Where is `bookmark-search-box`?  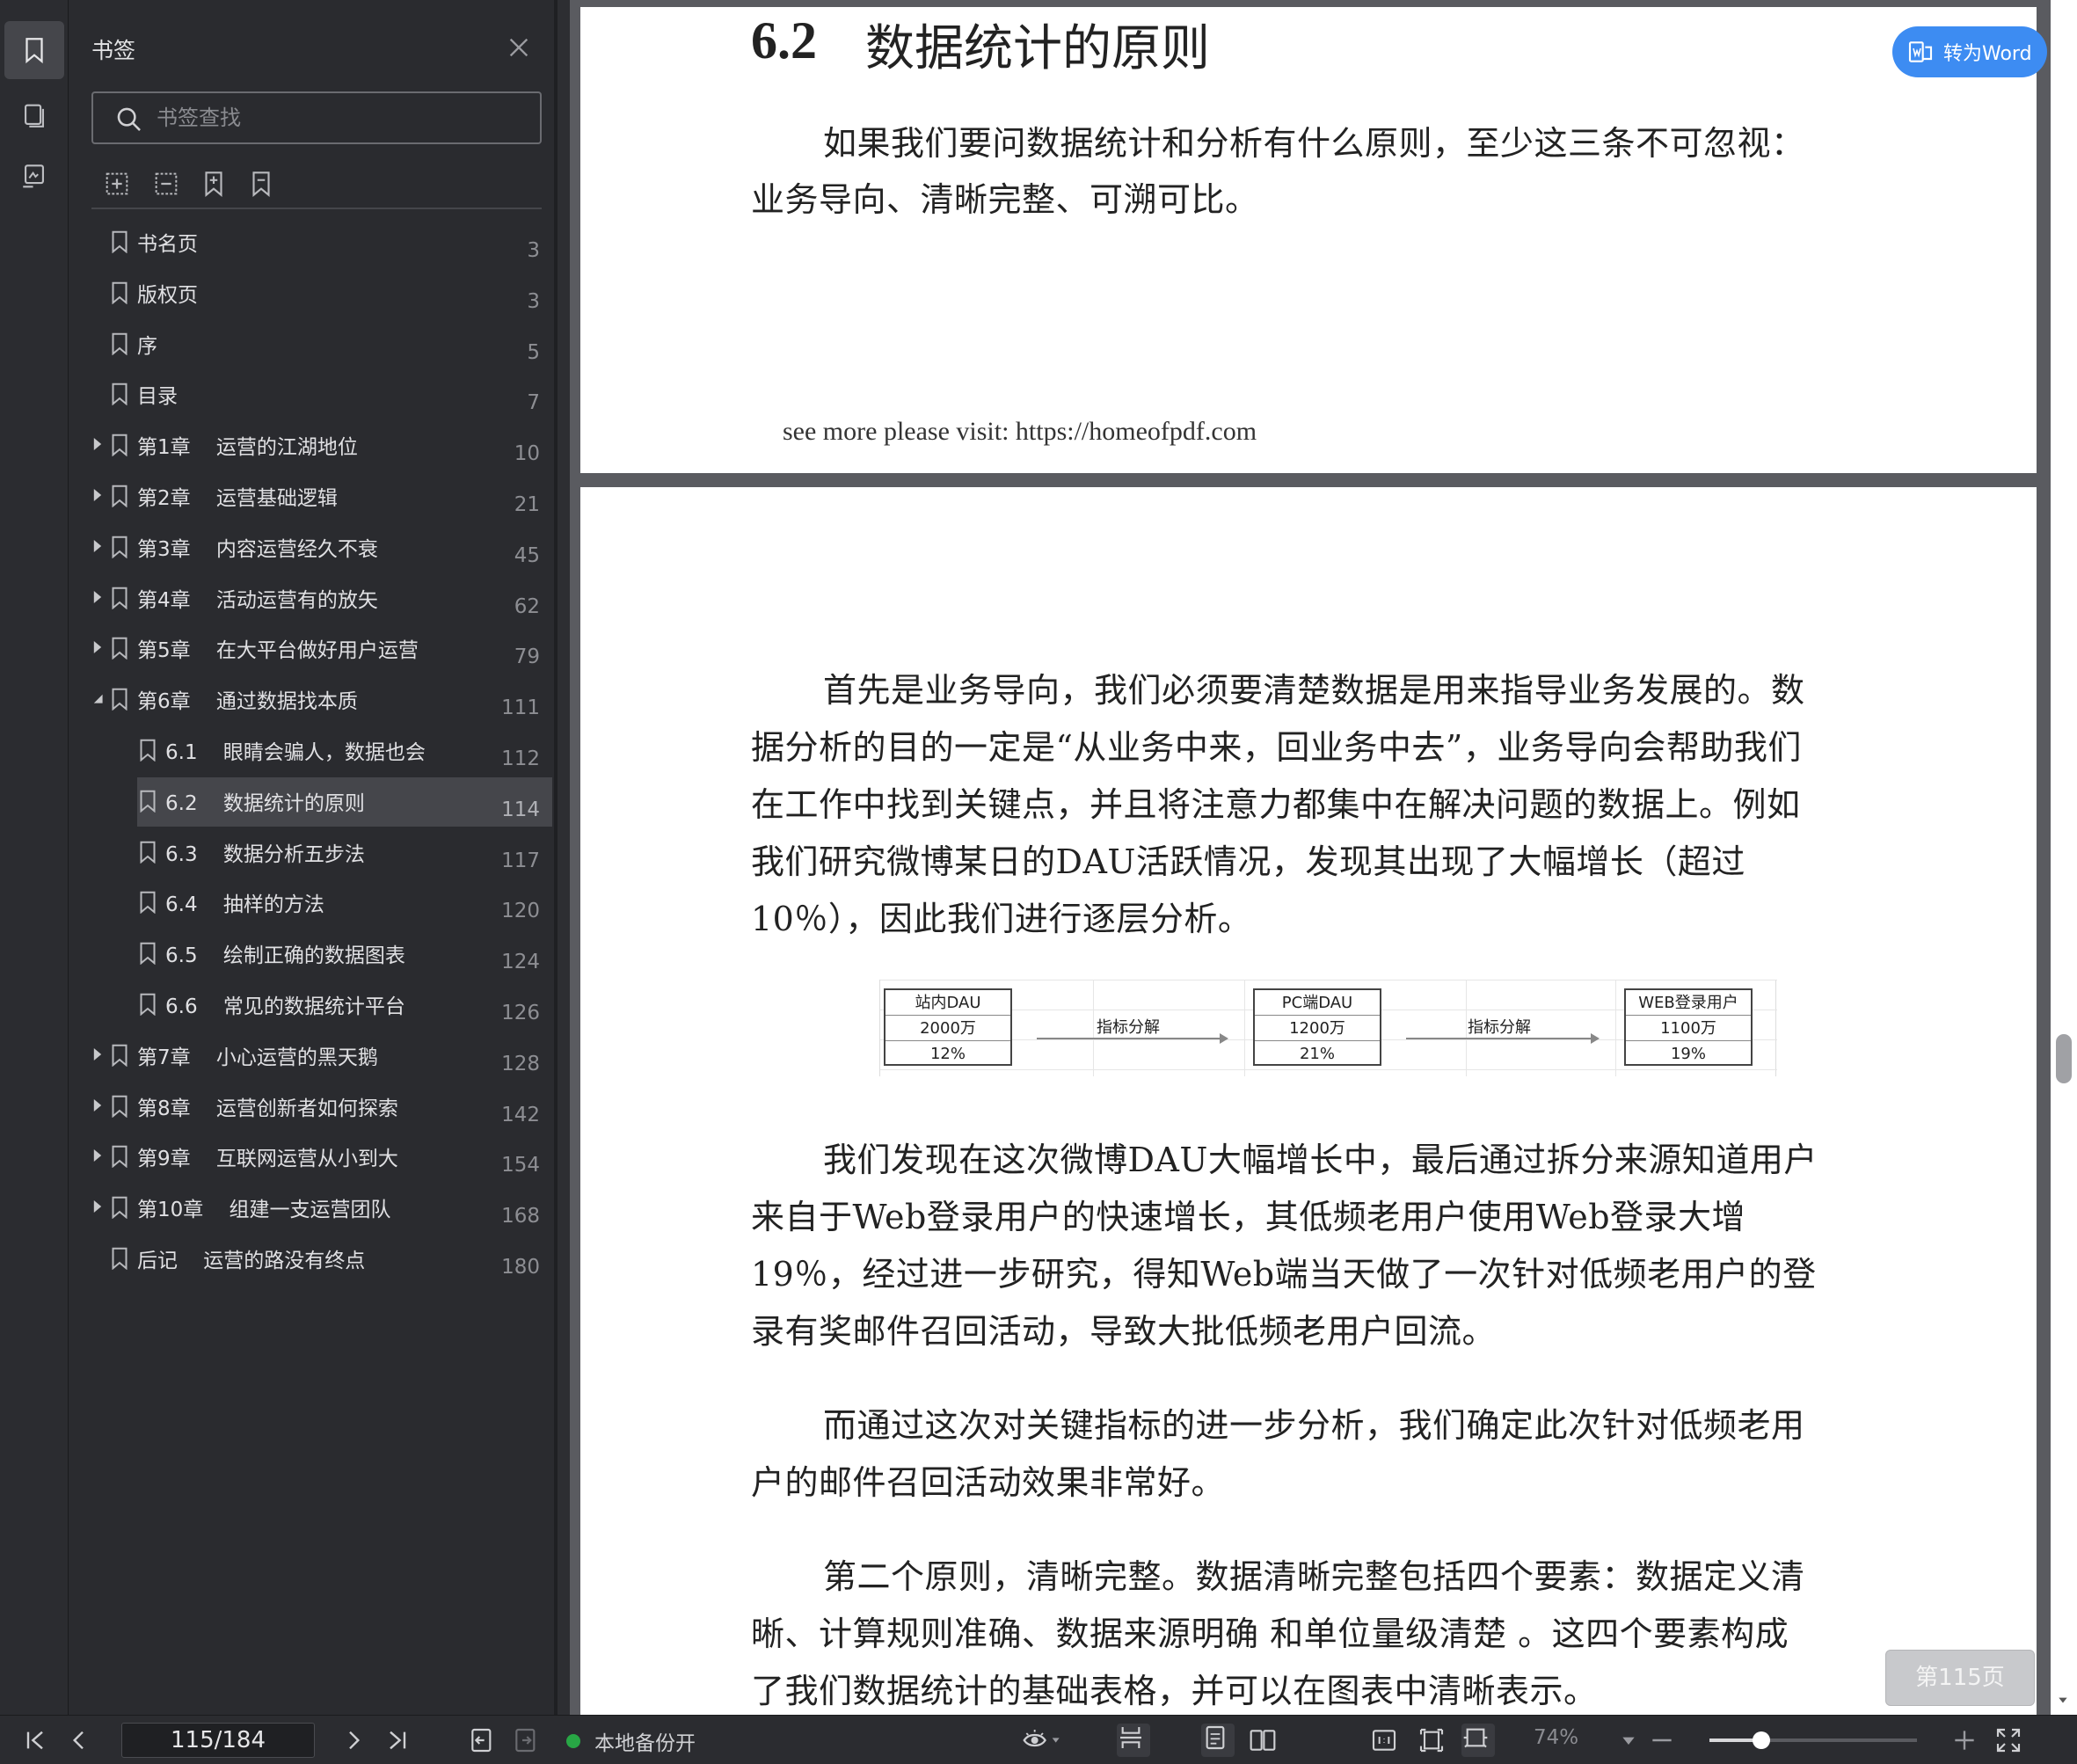
bookmark-search-box is located at coordinates (316, 117).